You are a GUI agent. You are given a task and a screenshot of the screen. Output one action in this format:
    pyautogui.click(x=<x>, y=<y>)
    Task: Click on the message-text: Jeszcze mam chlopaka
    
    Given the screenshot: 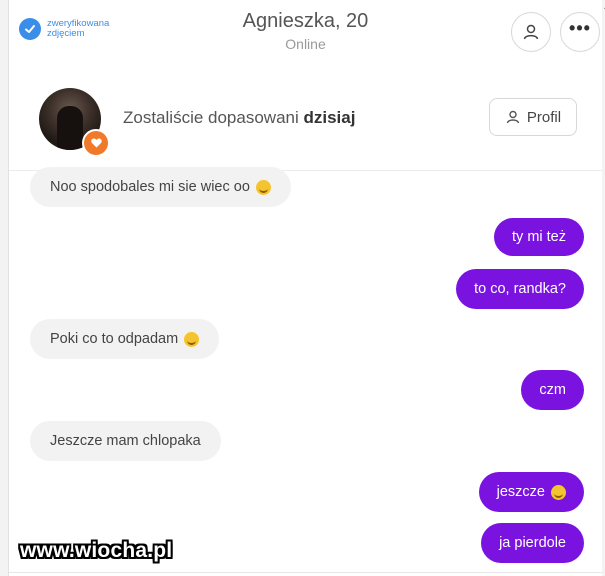 What is the action you would take?
    pyautogui.click(x=125, y=441)
    